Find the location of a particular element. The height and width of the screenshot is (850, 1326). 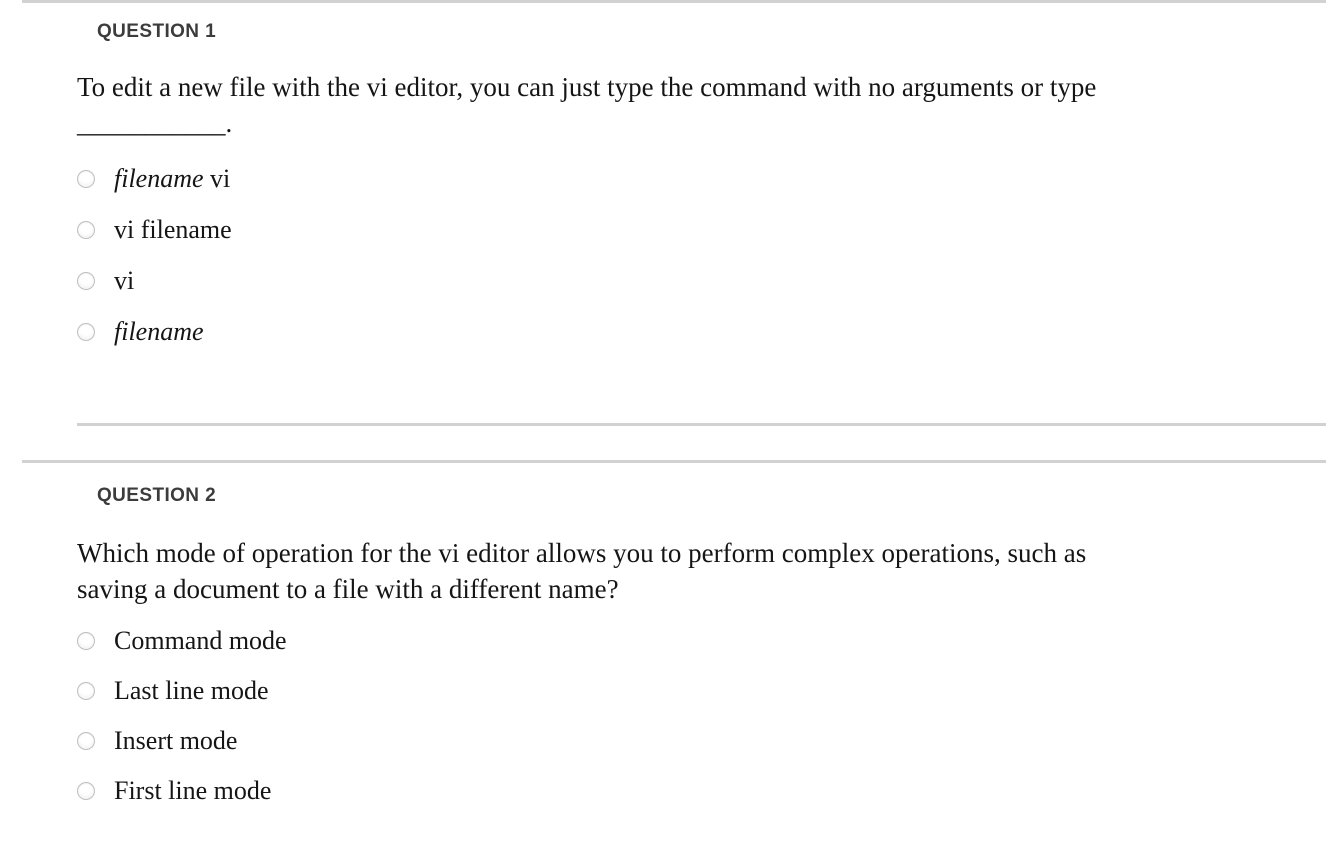

question-1-header: QUESTION 1 is located at coordinates (157, 31).